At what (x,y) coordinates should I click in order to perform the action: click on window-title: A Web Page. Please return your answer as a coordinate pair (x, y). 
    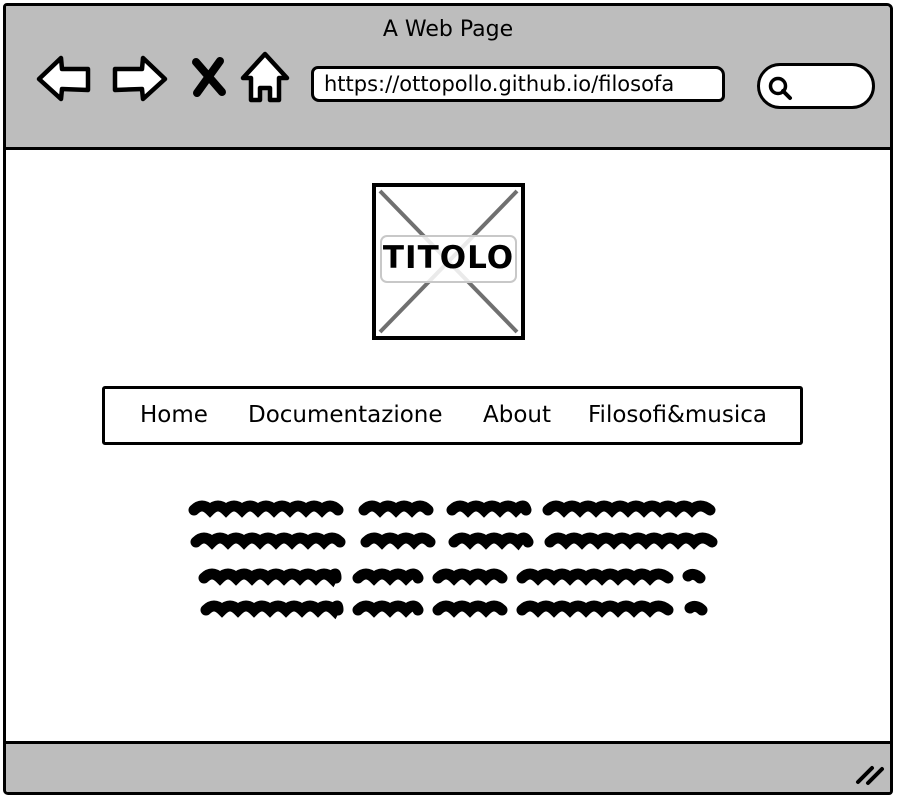
    Looking at the image, I should click on (448, 29).